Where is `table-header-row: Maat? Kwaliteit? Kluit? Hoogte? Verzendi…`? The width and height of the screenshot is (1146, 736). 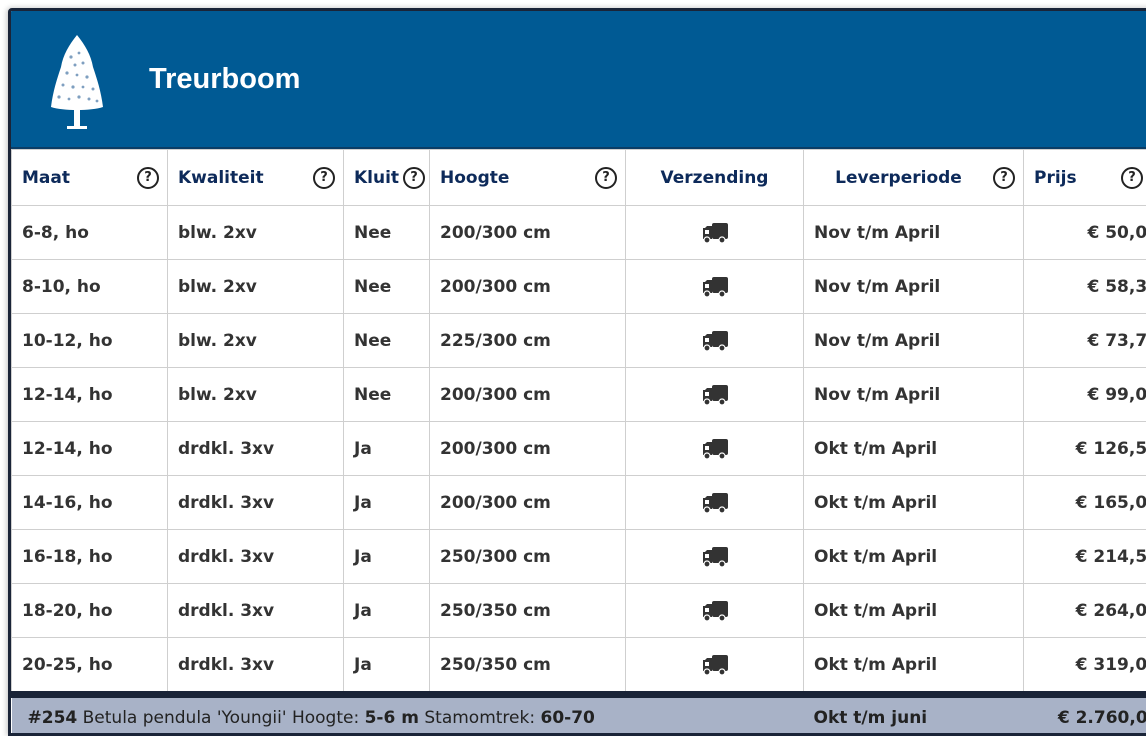 table-header-row: Maat? Kwaliteit? Kluit? Hoogte? Verzendi… is located at coordinates (579, 178).